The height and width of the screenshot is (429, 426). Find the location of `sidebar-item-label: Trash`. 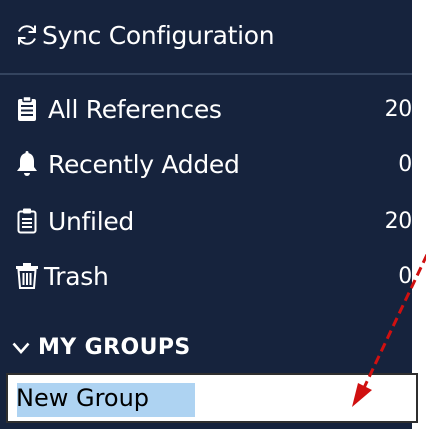

sidebar-item-label: Trash is located at coordinates (76, 276).